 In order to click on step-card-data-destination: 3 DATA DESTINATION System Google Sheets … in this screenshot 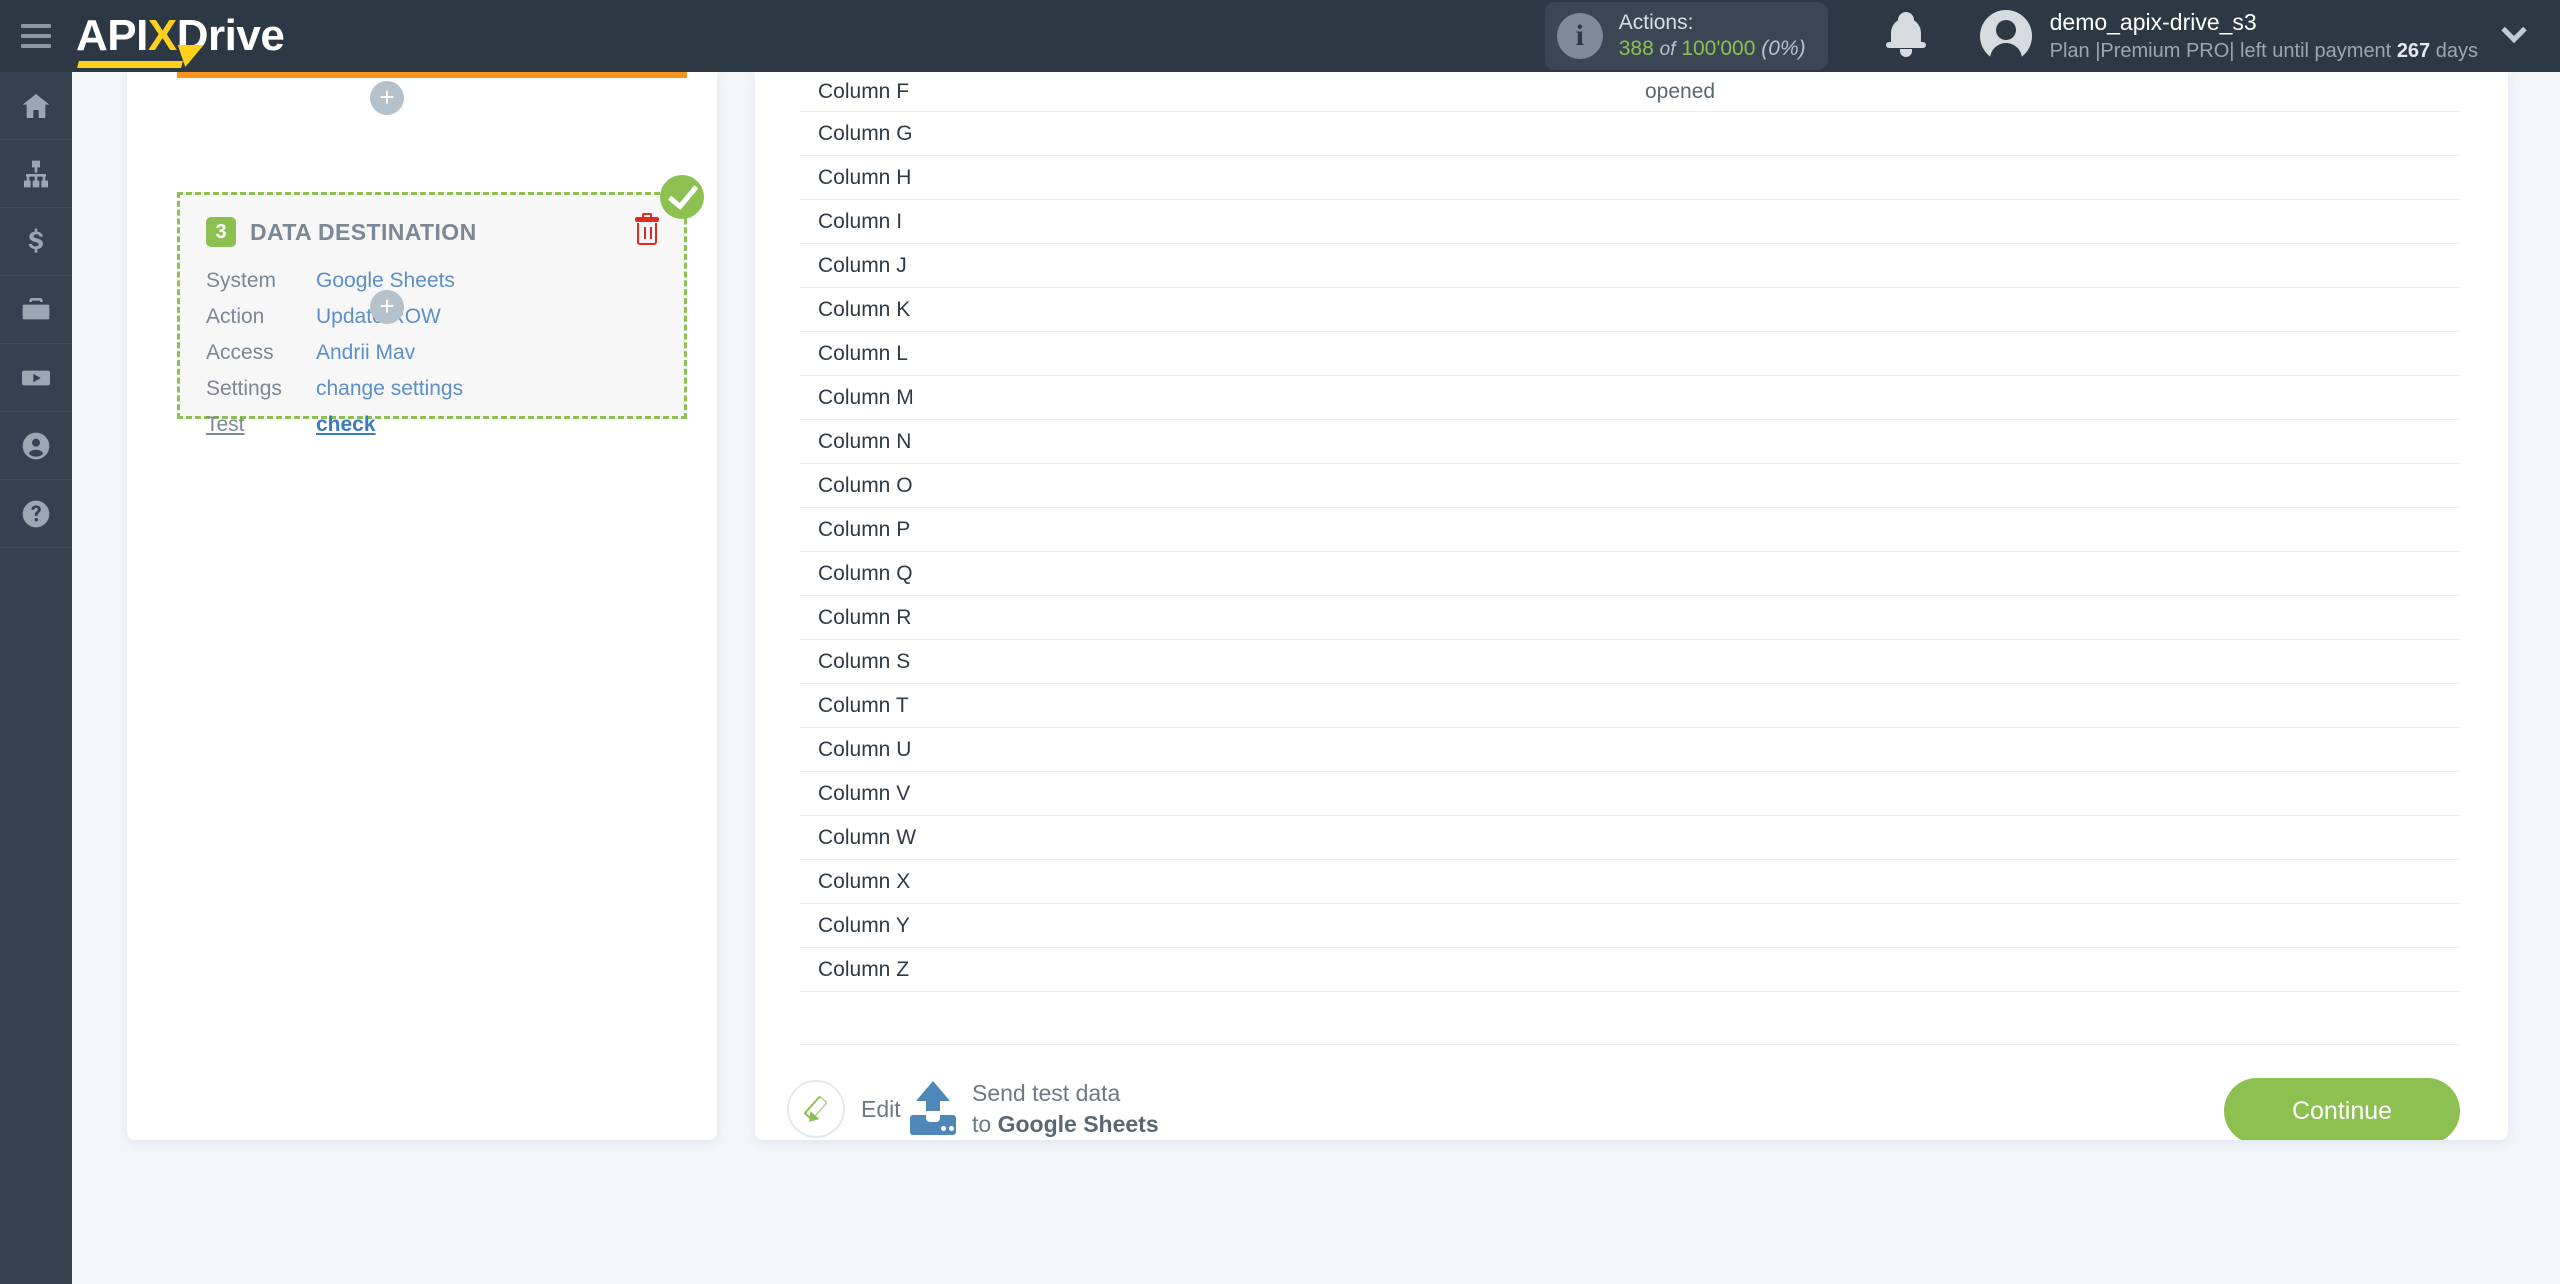, I will do `click(440, 305)`.